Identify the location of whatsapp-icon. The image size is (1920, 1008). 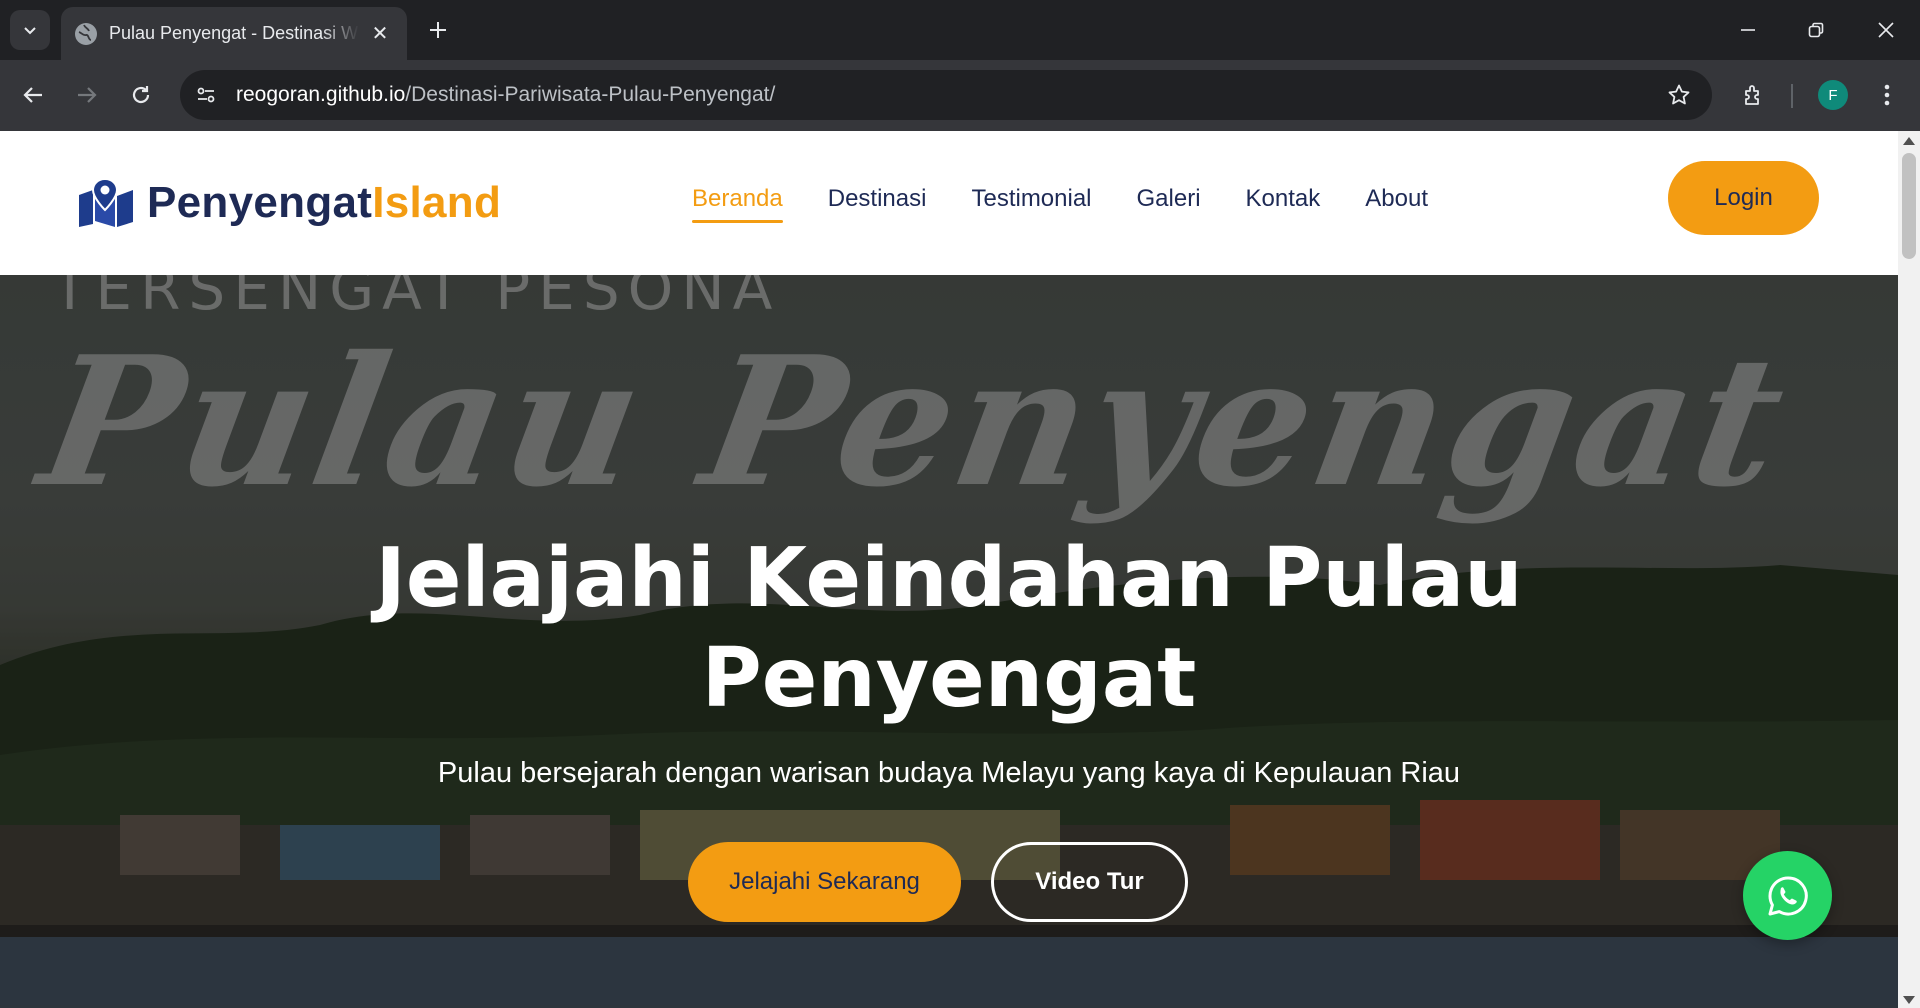
(1788, 895).